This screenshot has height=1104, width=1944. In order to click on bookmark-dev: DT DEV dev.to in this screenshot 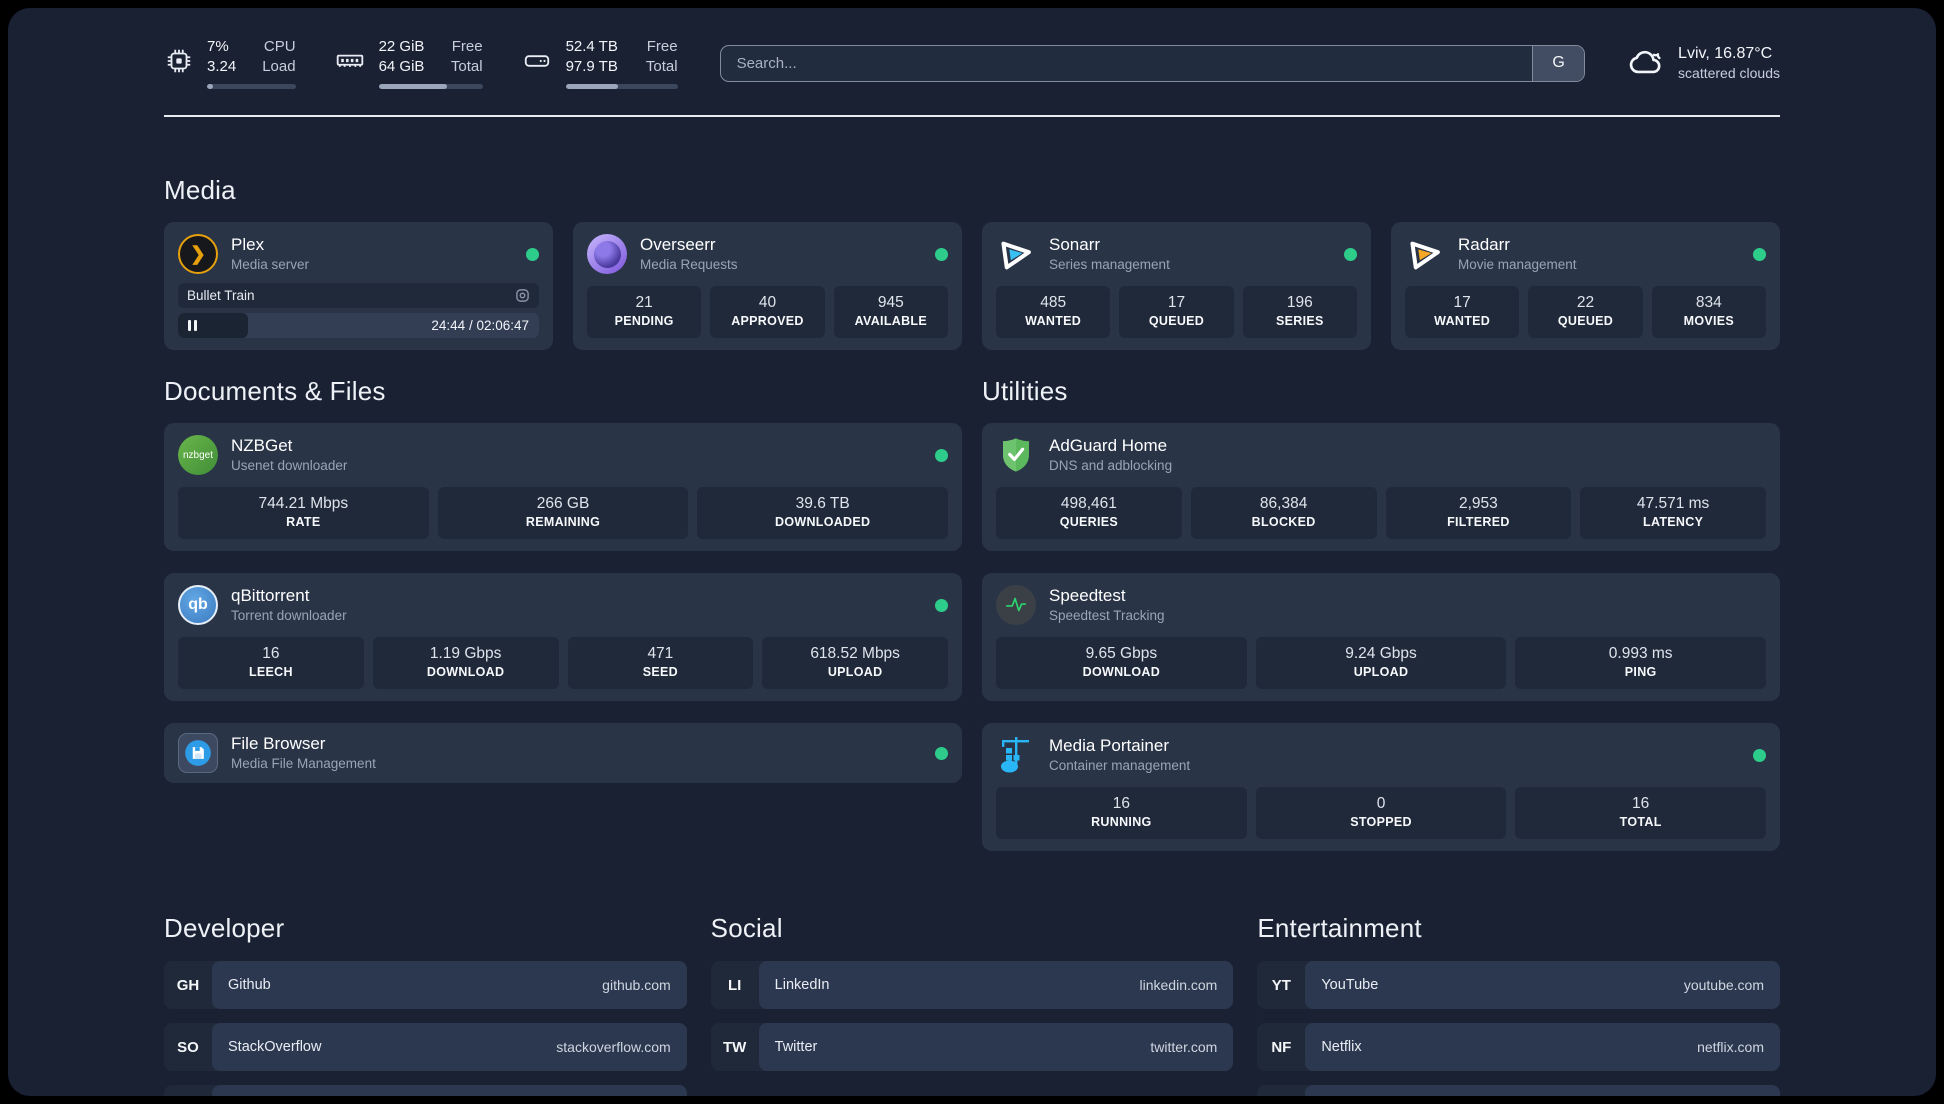, I will do `click(425, 1090)`.